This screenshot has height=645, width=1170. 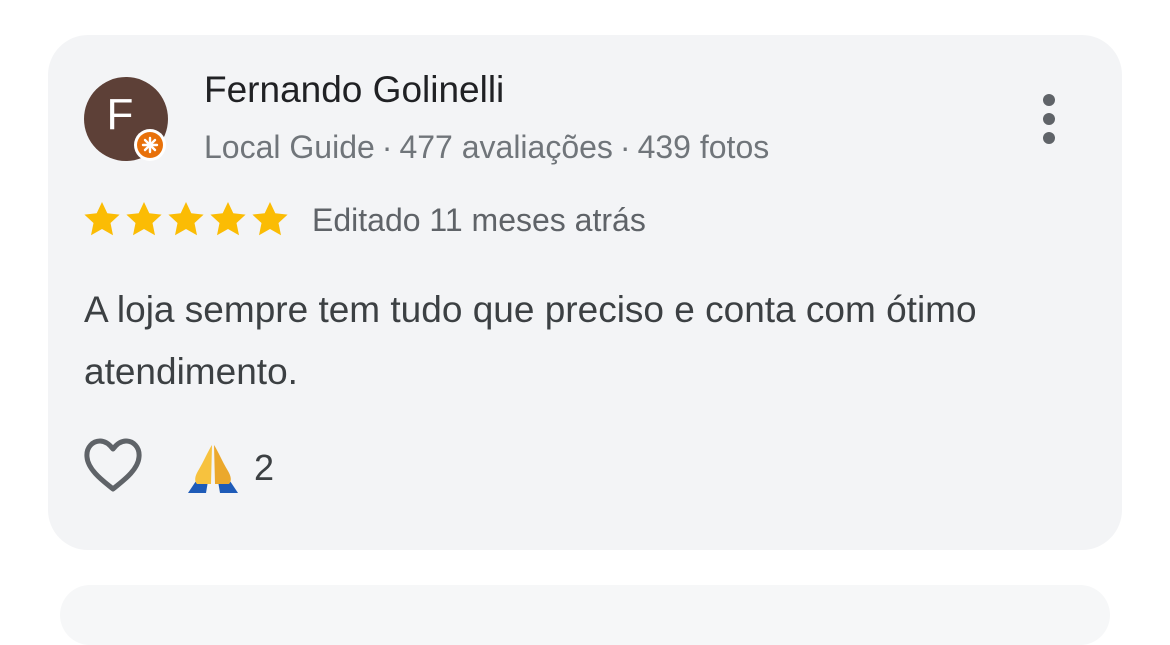 What do you see at coordinates (150, 145) in the screenshot?
I see `local-guide-icon` at bounding box center [150, 145].